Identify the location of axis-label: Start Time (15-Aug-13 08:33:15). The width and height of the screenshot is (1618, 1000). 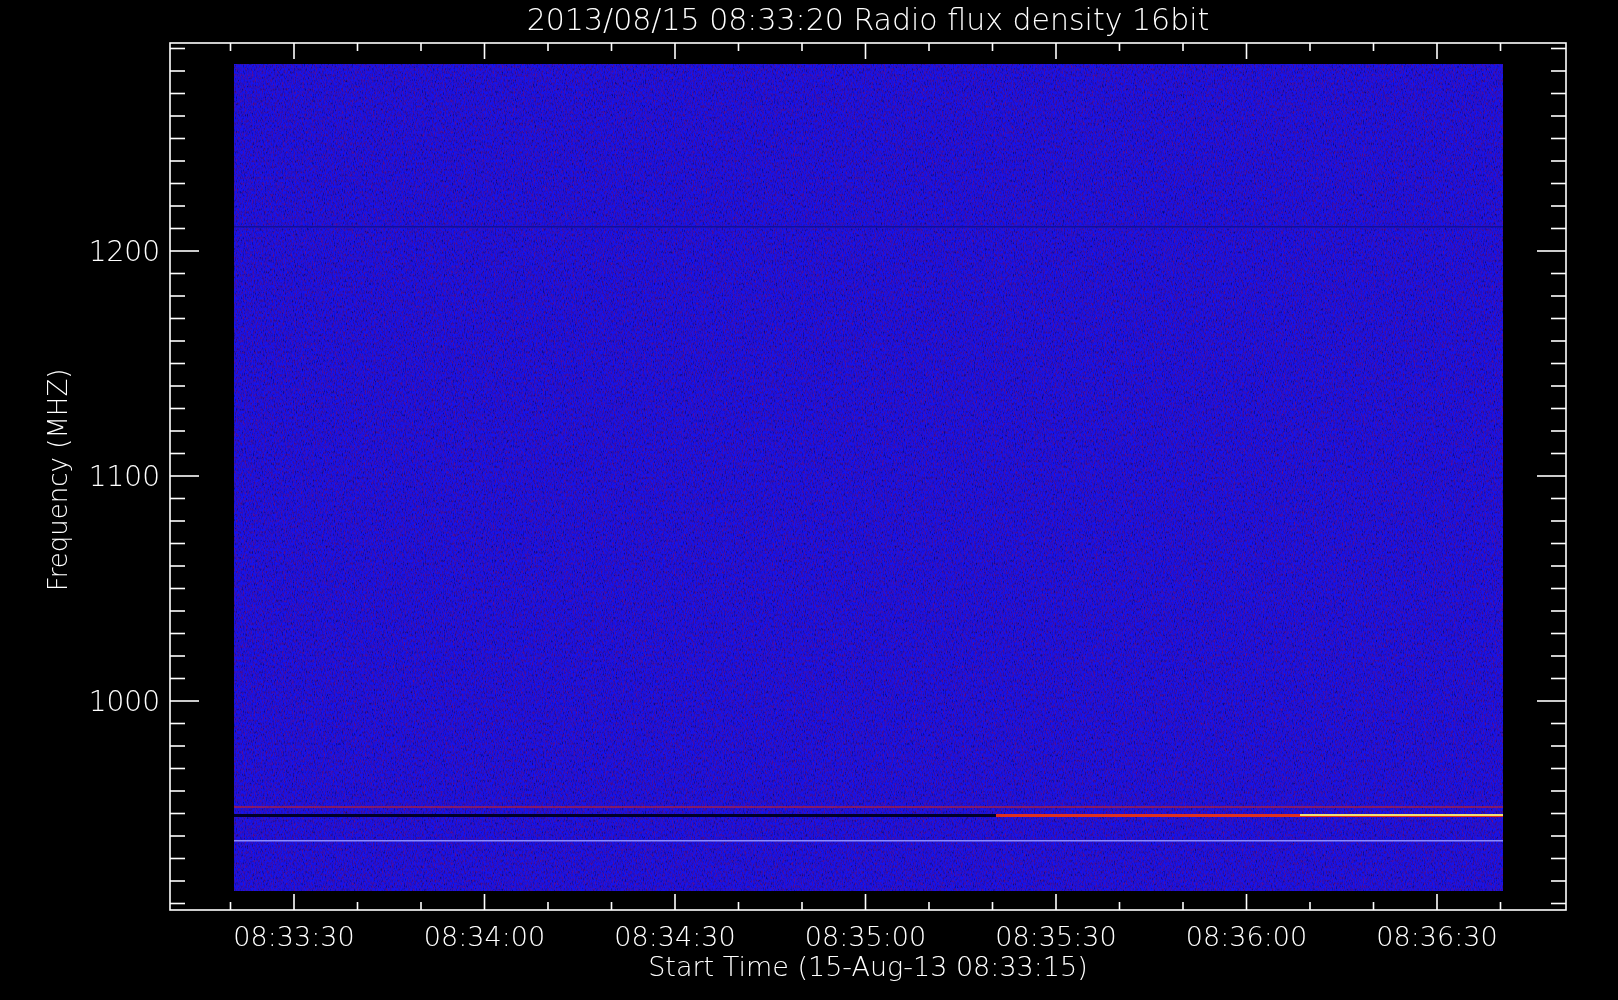
(868, 966).